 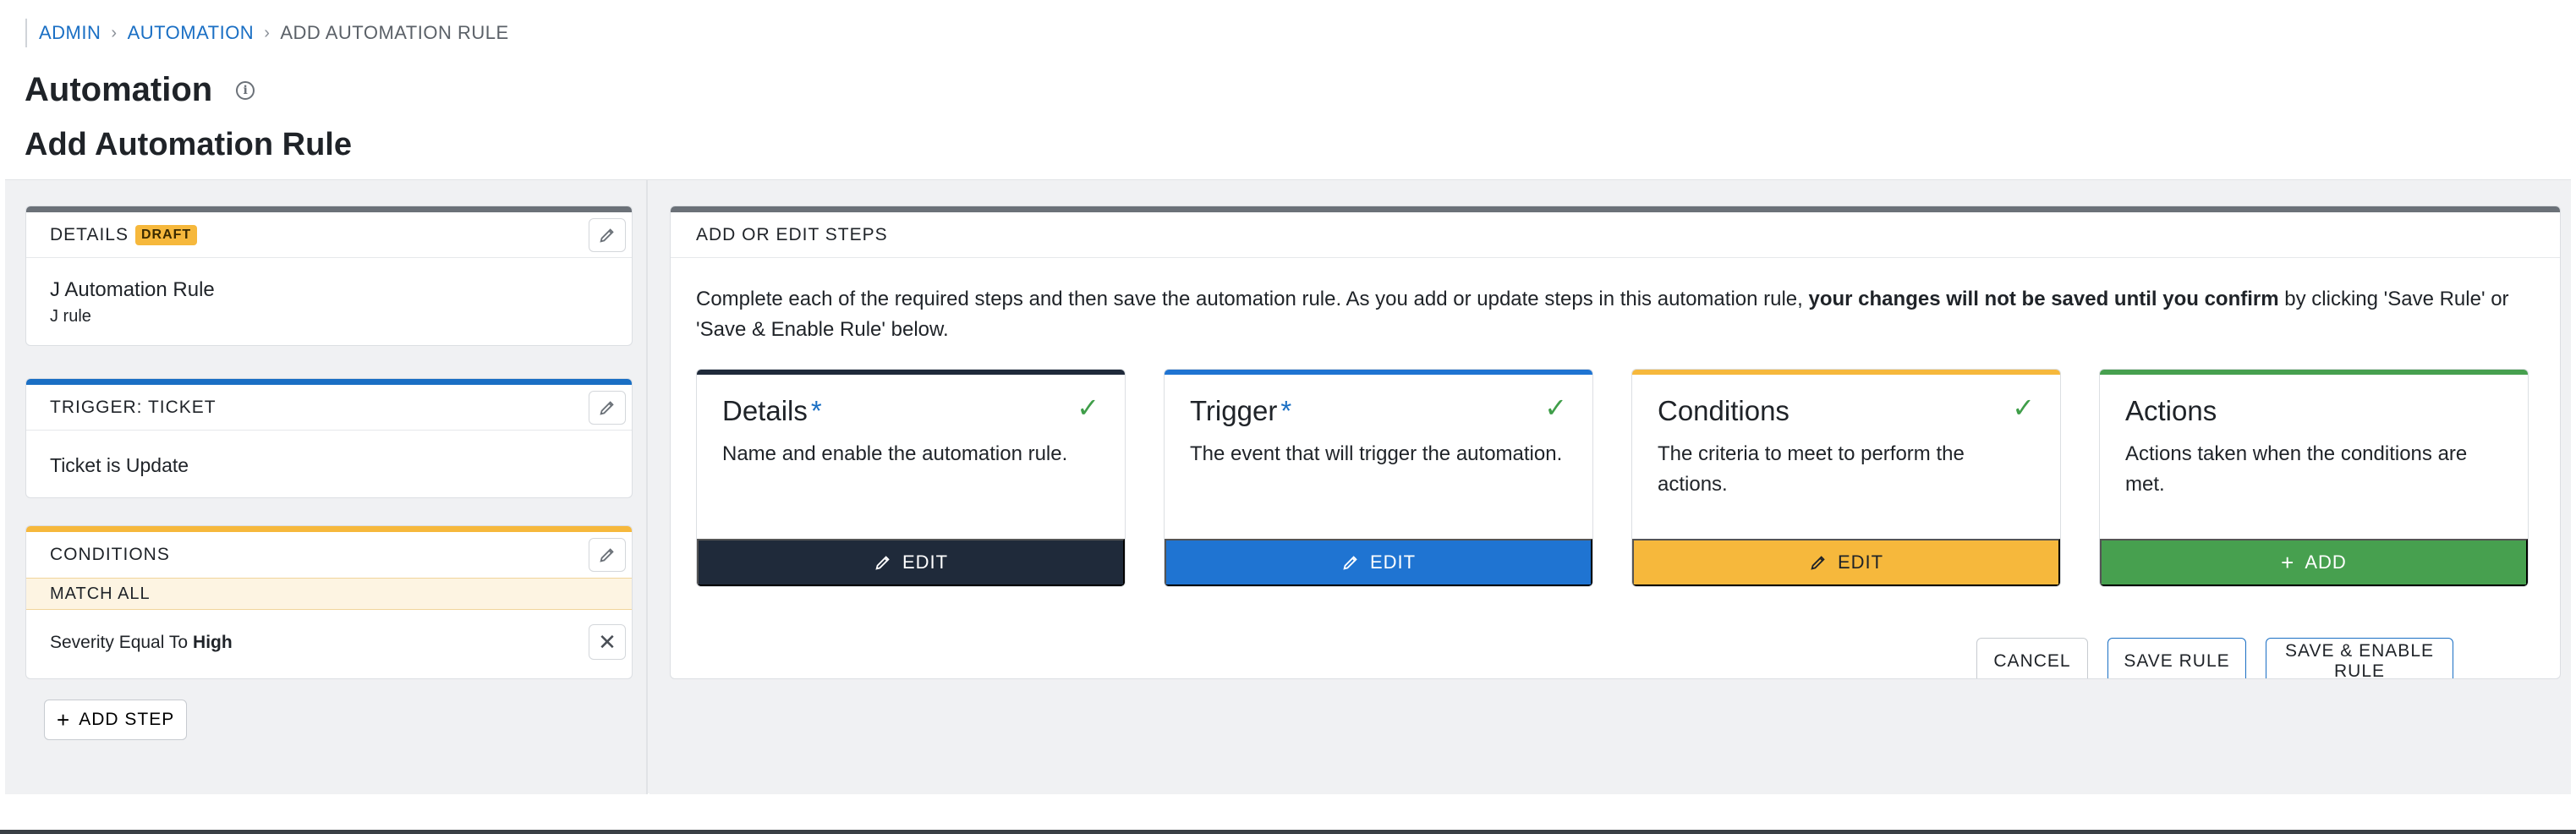 I want to click on details-accent-bar, so click(x=329, y=209).